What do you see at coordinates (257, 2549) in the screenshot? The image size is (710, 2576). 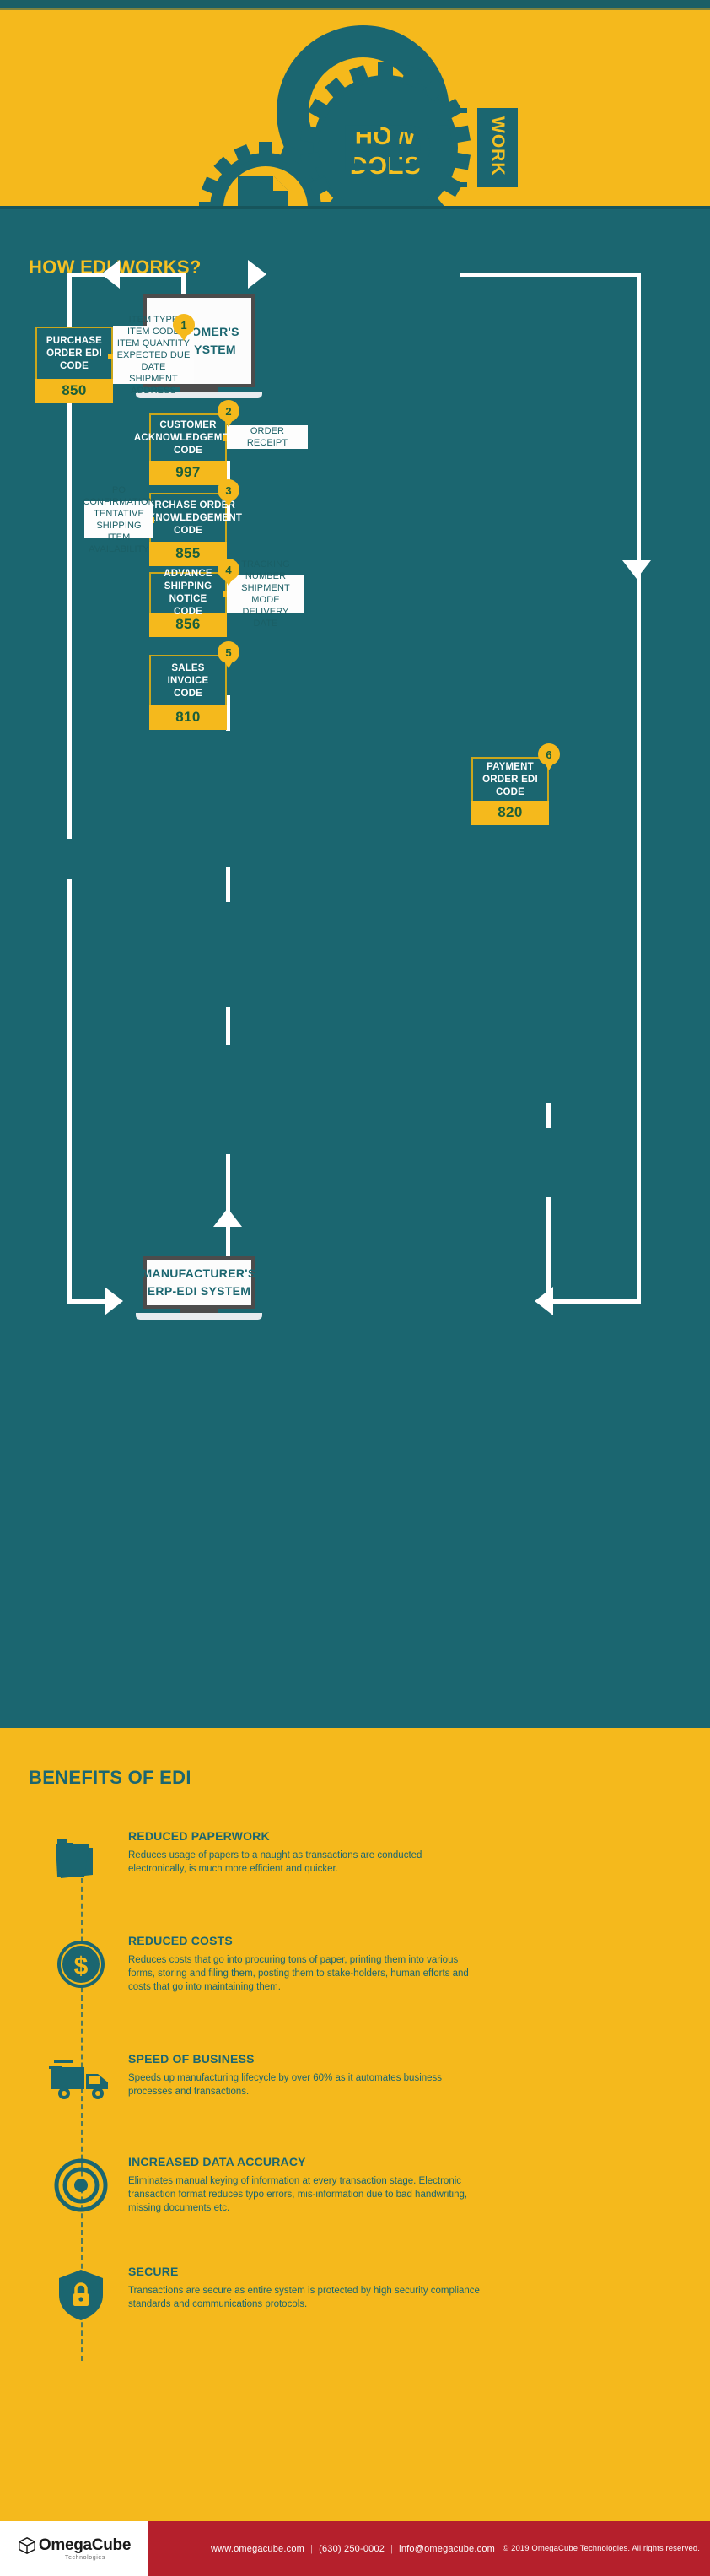 I see `footer-website: www.omegacube.com` at bounding box center [257, 2549].